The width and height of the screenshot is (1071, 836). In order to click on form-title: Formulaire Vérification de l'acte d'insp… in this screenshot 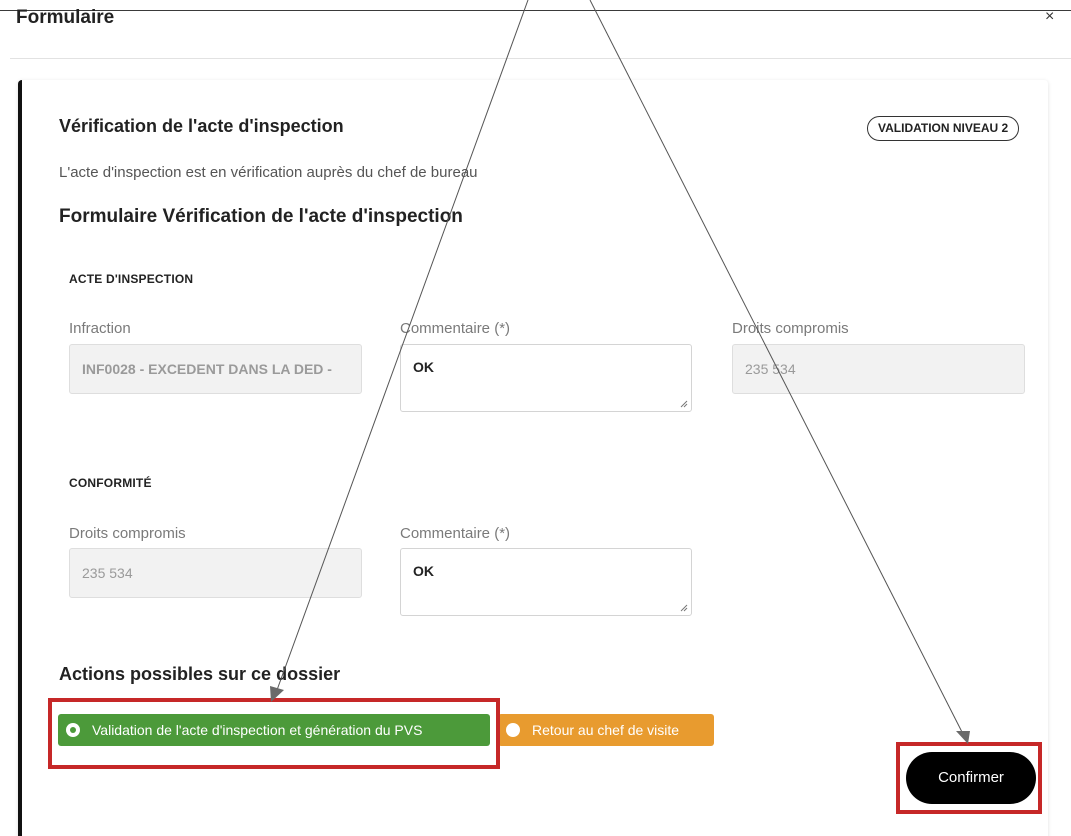, I will do `click(261, 216)`.